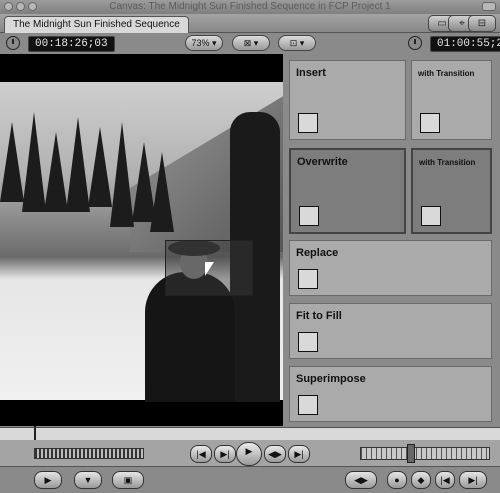 The image size is (500, 493). What do you see at coordinates (361, 480) in the screenshot?
I see `match-frame-button: ◀▶` at bounding box center [361, 480].